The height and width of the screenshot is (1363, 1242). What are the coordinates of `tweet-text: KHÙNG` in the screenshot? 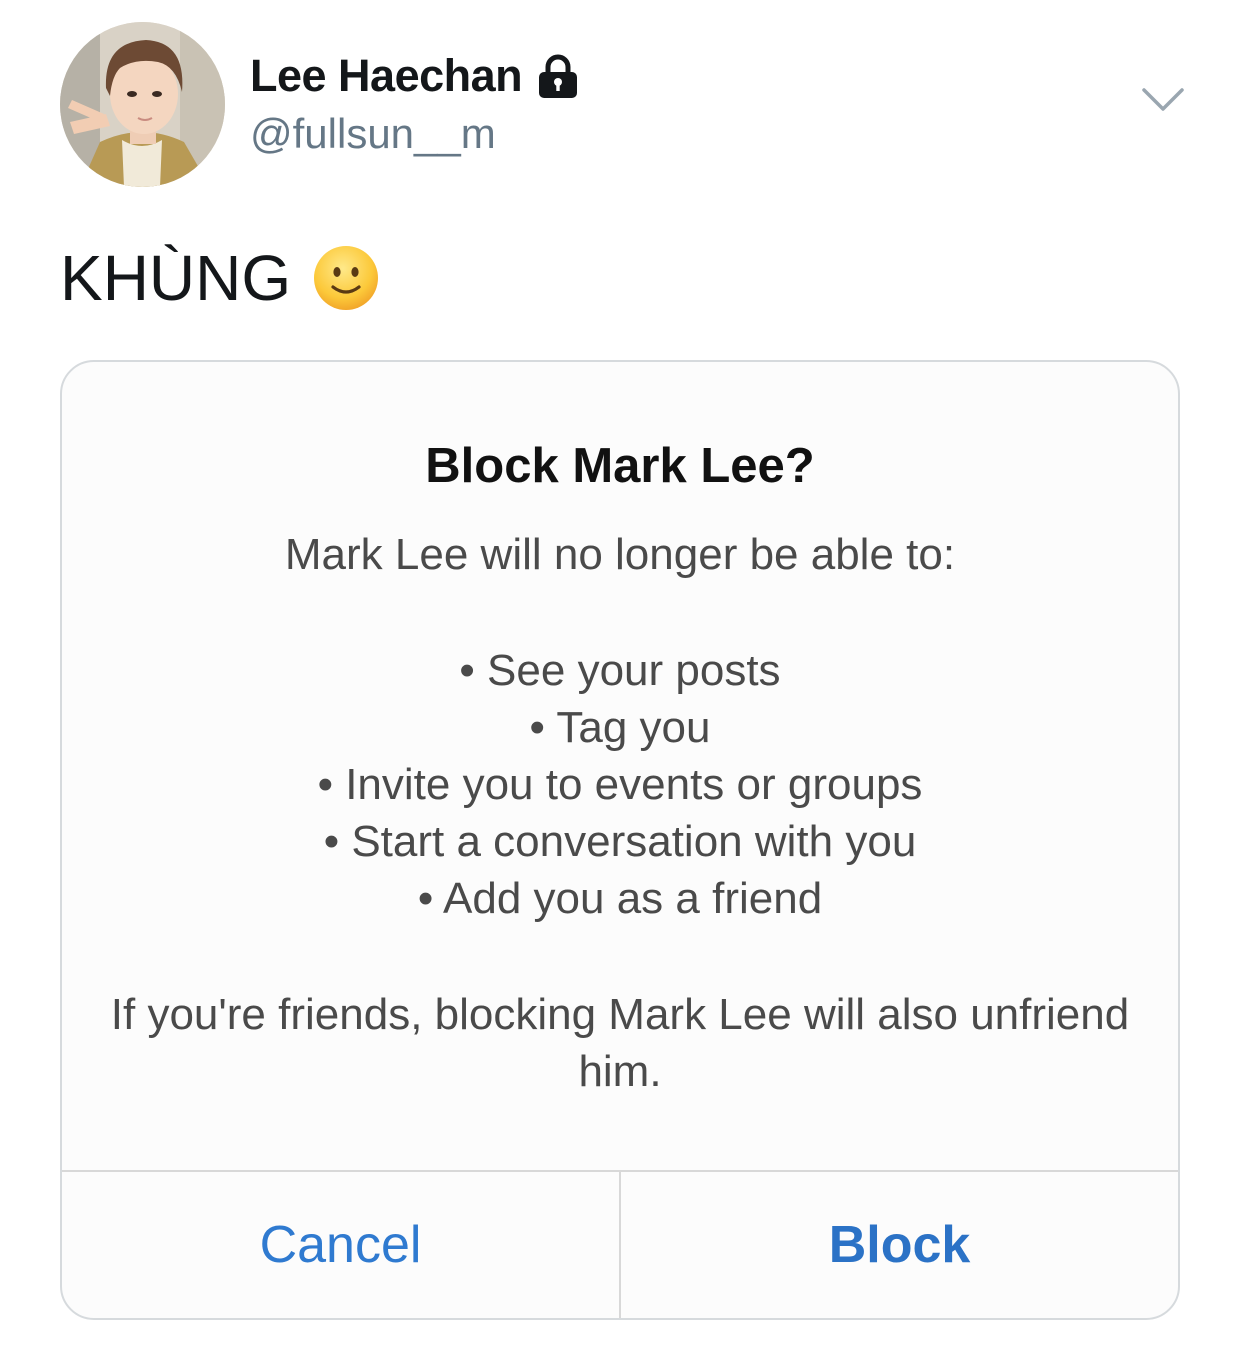 It's located at (219, 278).